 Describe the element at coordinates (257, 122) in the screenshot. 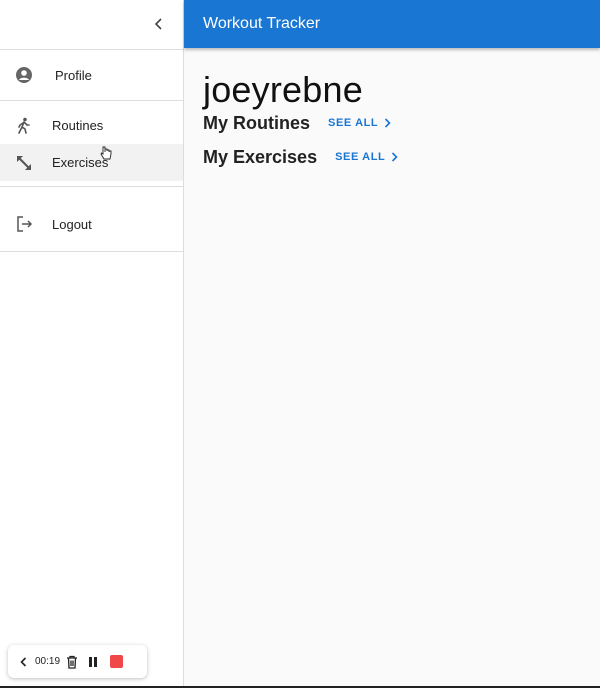

I see `section-title: My Routines` at that location.